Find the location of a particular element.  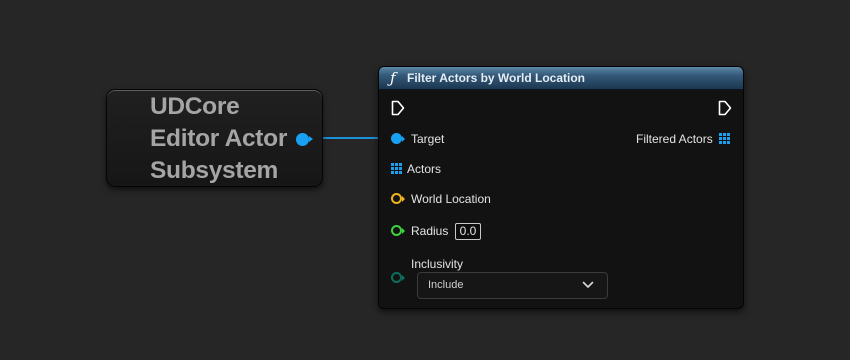

subsystem-title-line-2: Editor Actor is located at coordinates (219, 138).